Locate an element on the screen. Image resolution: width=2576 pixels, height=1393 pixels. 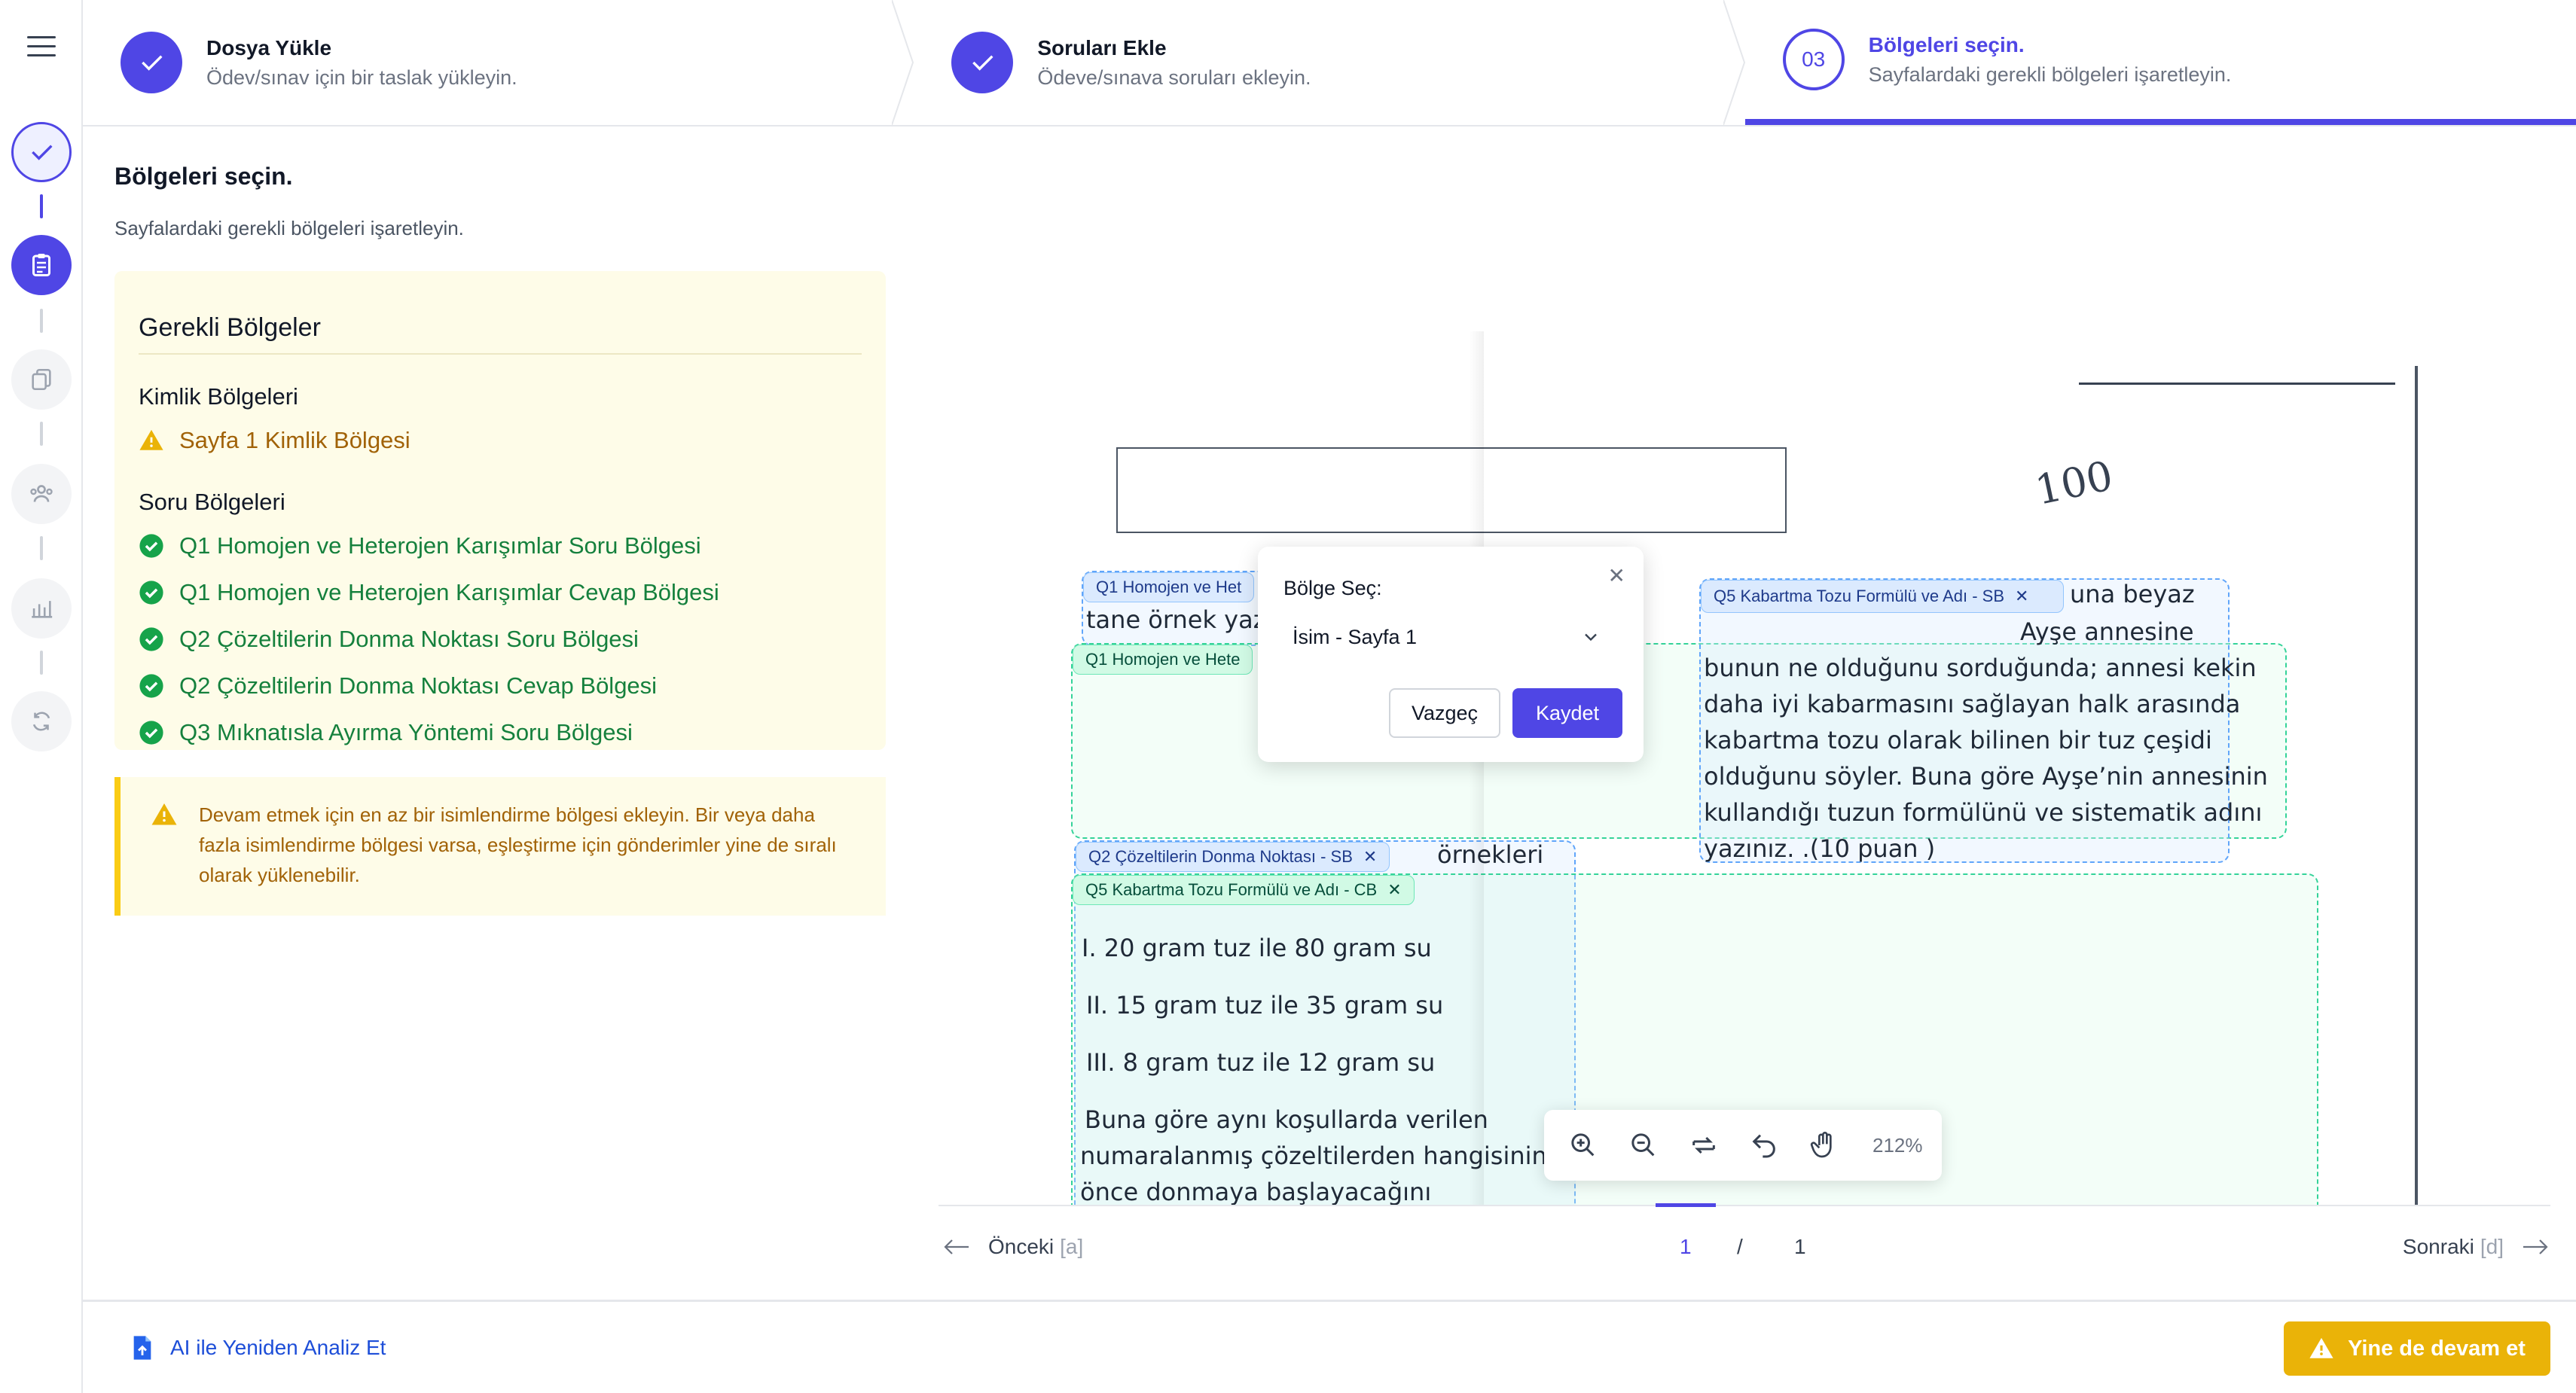
step-done-badge is located at coordinates (151, 62).